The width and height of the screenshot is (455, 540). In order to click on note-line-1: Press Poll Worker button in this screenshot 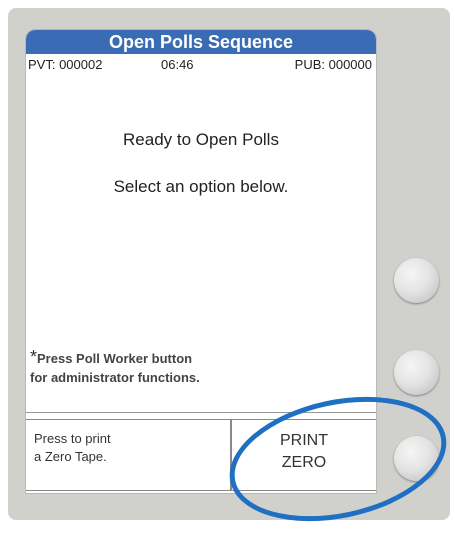, I will do `click(115, 358)`.